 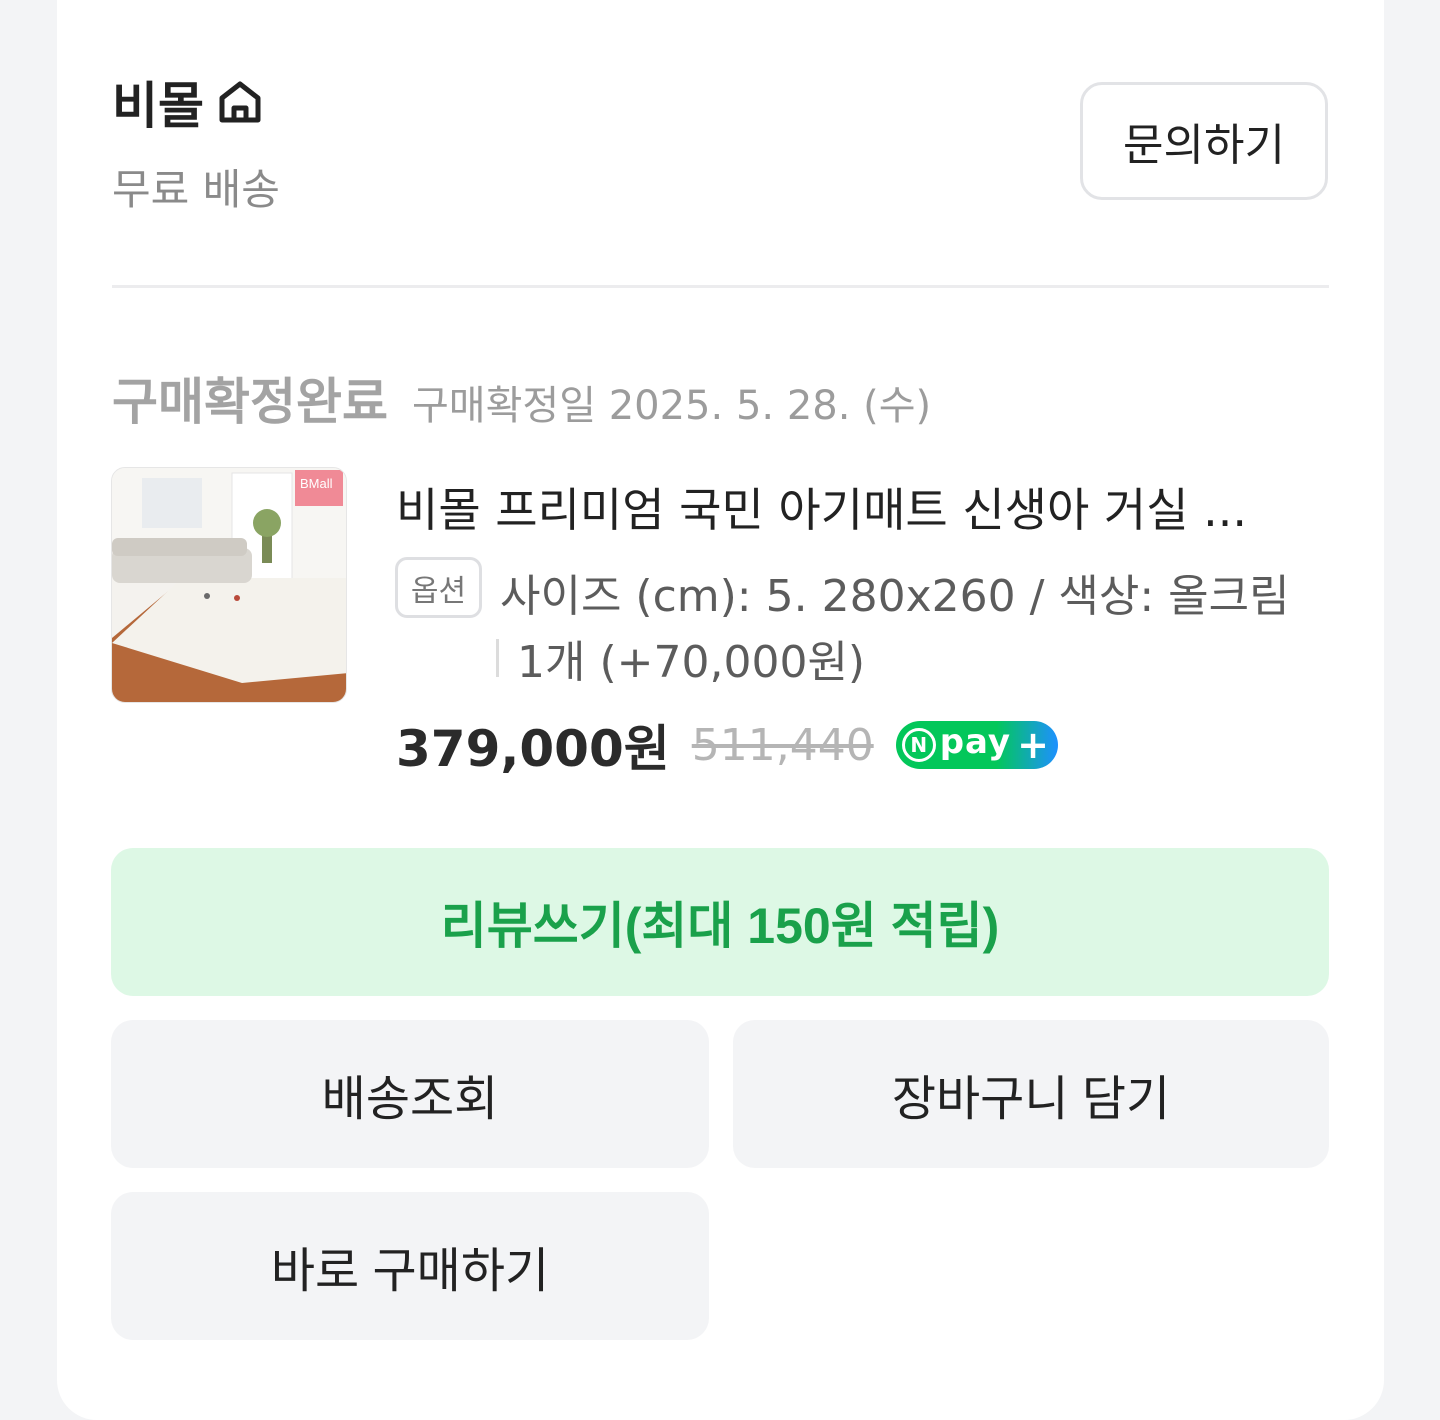 I want to click on npay-plus-badge: N pay +, so click(x=976, y=745).